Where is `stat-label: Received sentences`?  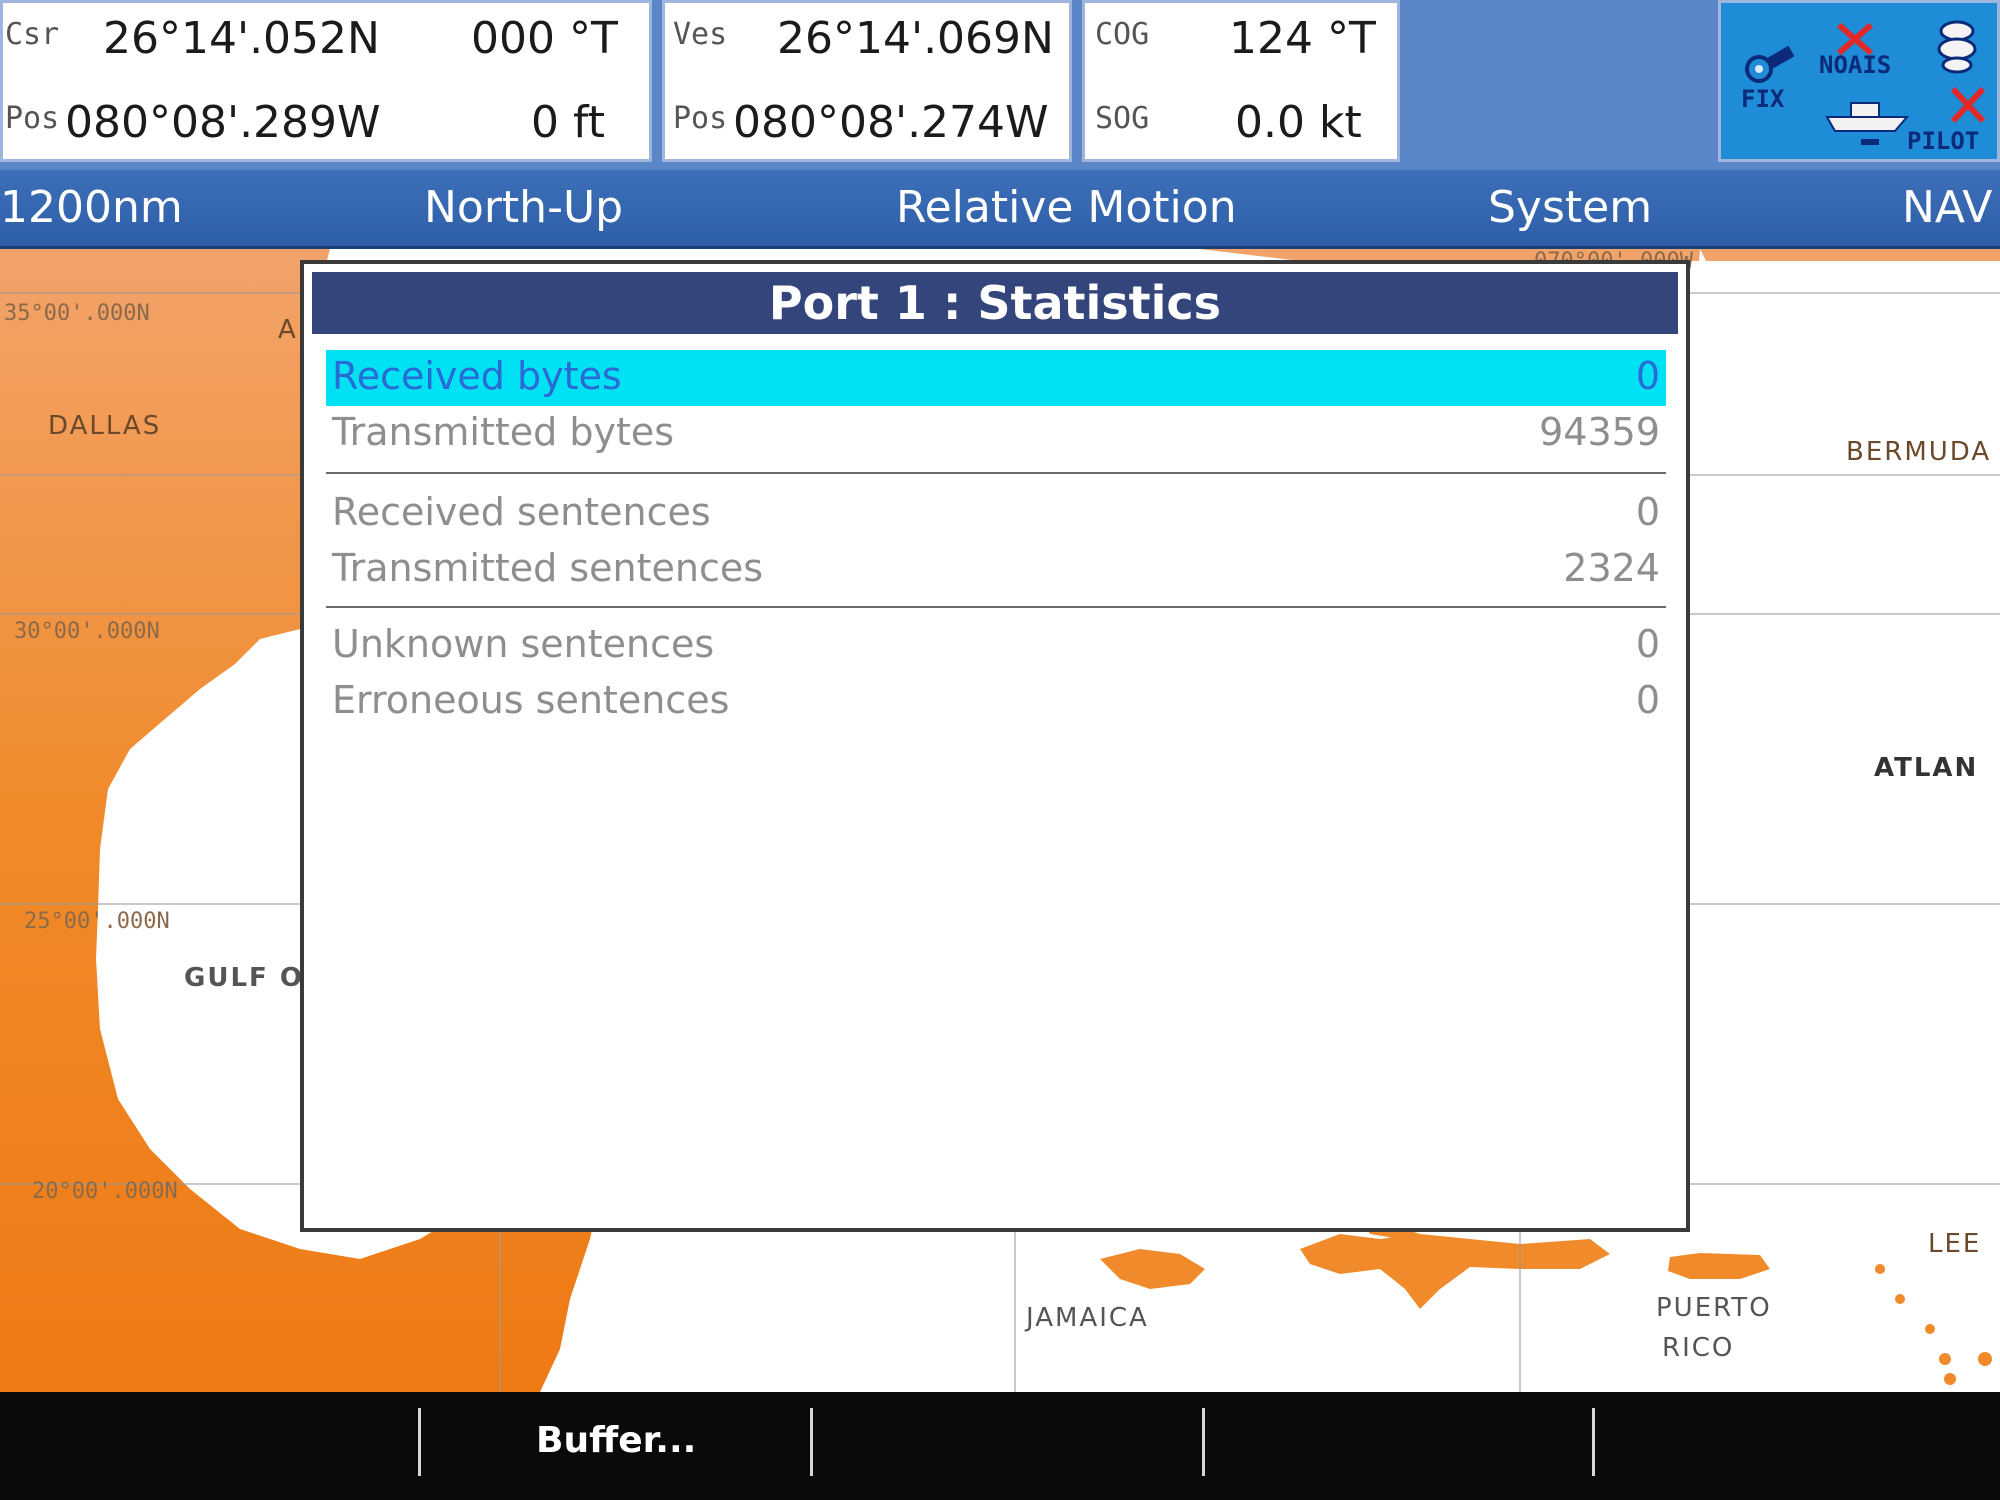
stat-label: Received sentences is located at coordinates (521, 512).